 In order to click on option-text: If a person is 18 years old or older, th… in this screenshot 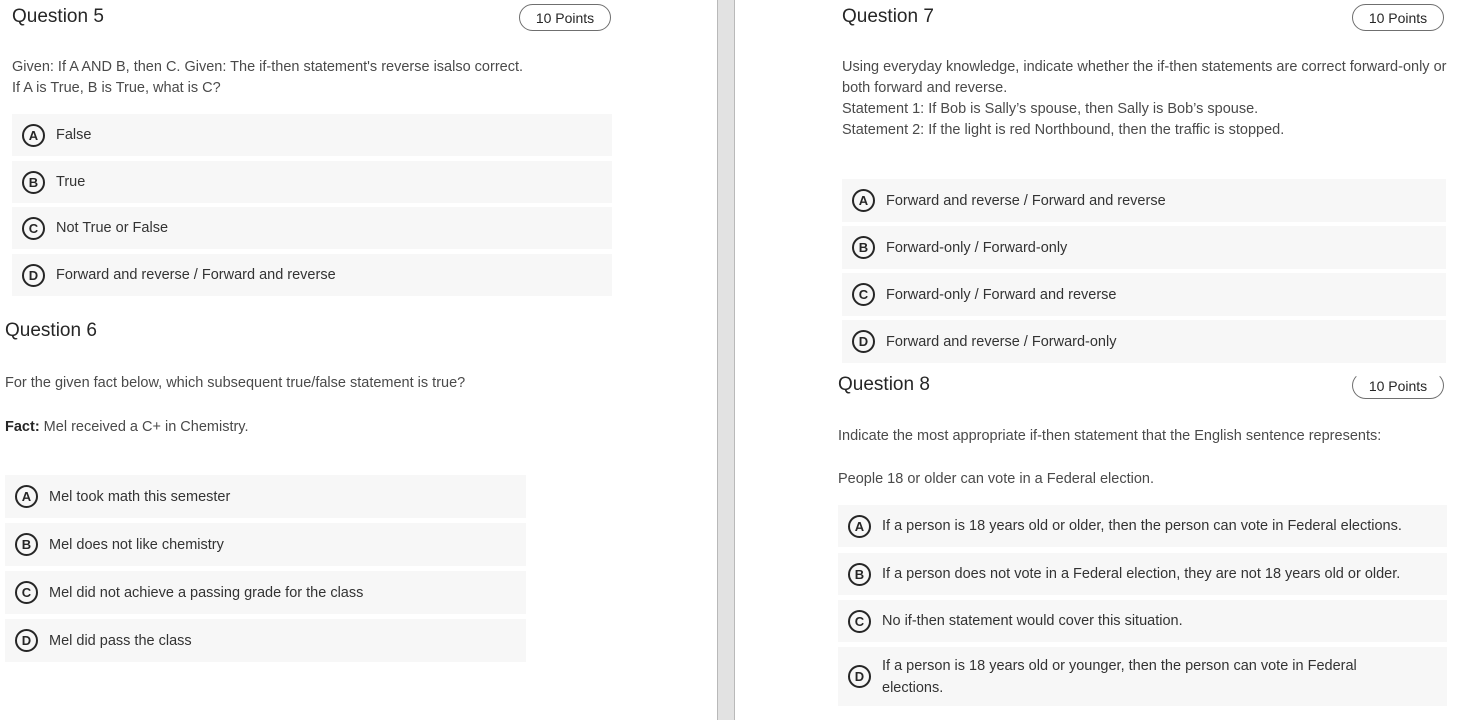, I will do `click(1142, 526)`.